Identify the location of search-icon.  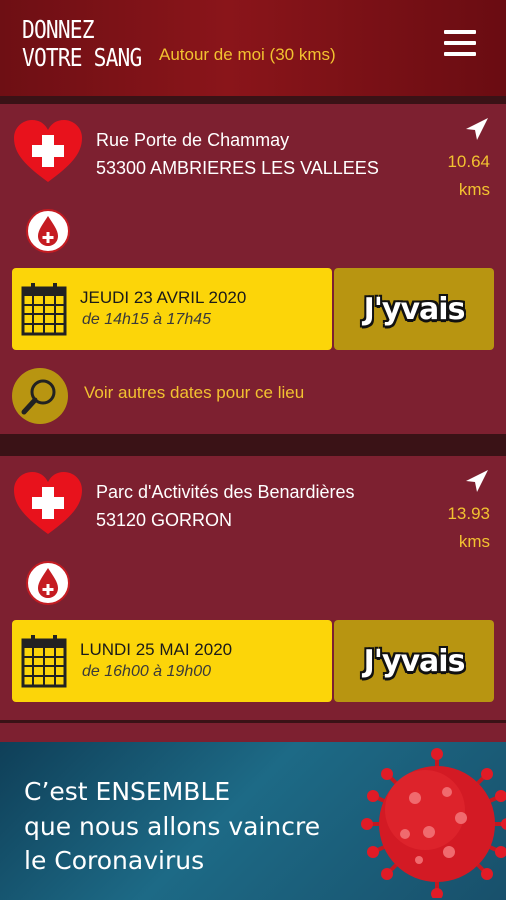
(40, 396).